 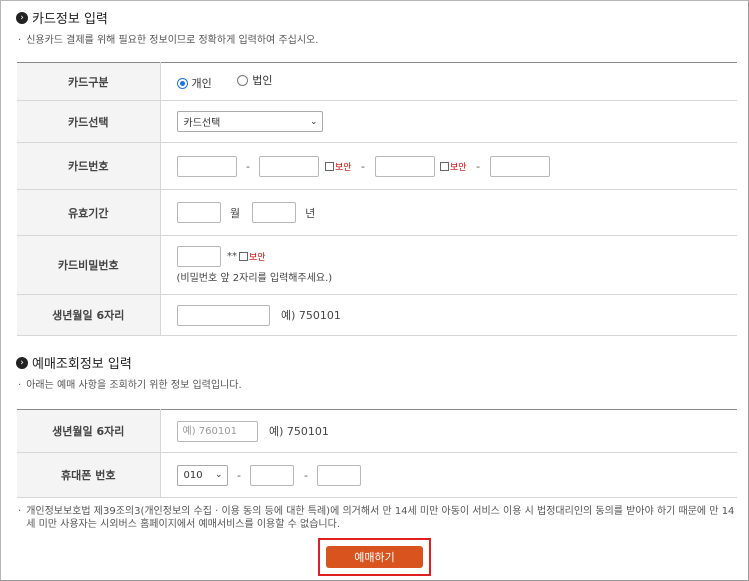 I want to click on row-phone: 휴대폰 번호 010 ⌄ - -, so click(x=377, y=475).